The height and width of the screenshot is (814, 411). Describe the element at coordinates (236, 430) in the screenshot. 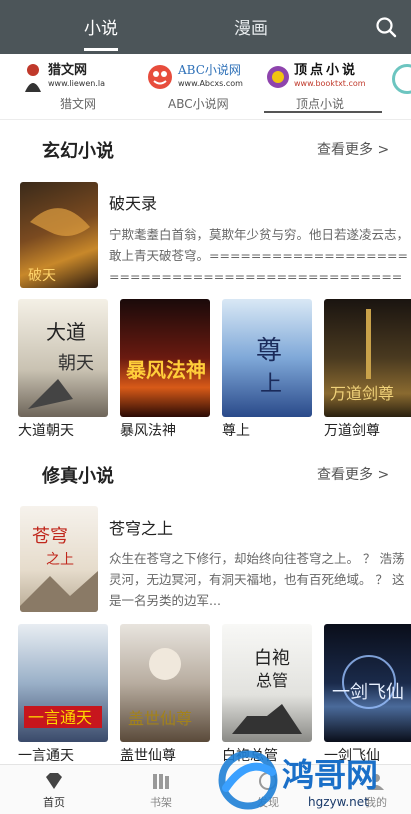

I see `book-title: 尊上` at that location.